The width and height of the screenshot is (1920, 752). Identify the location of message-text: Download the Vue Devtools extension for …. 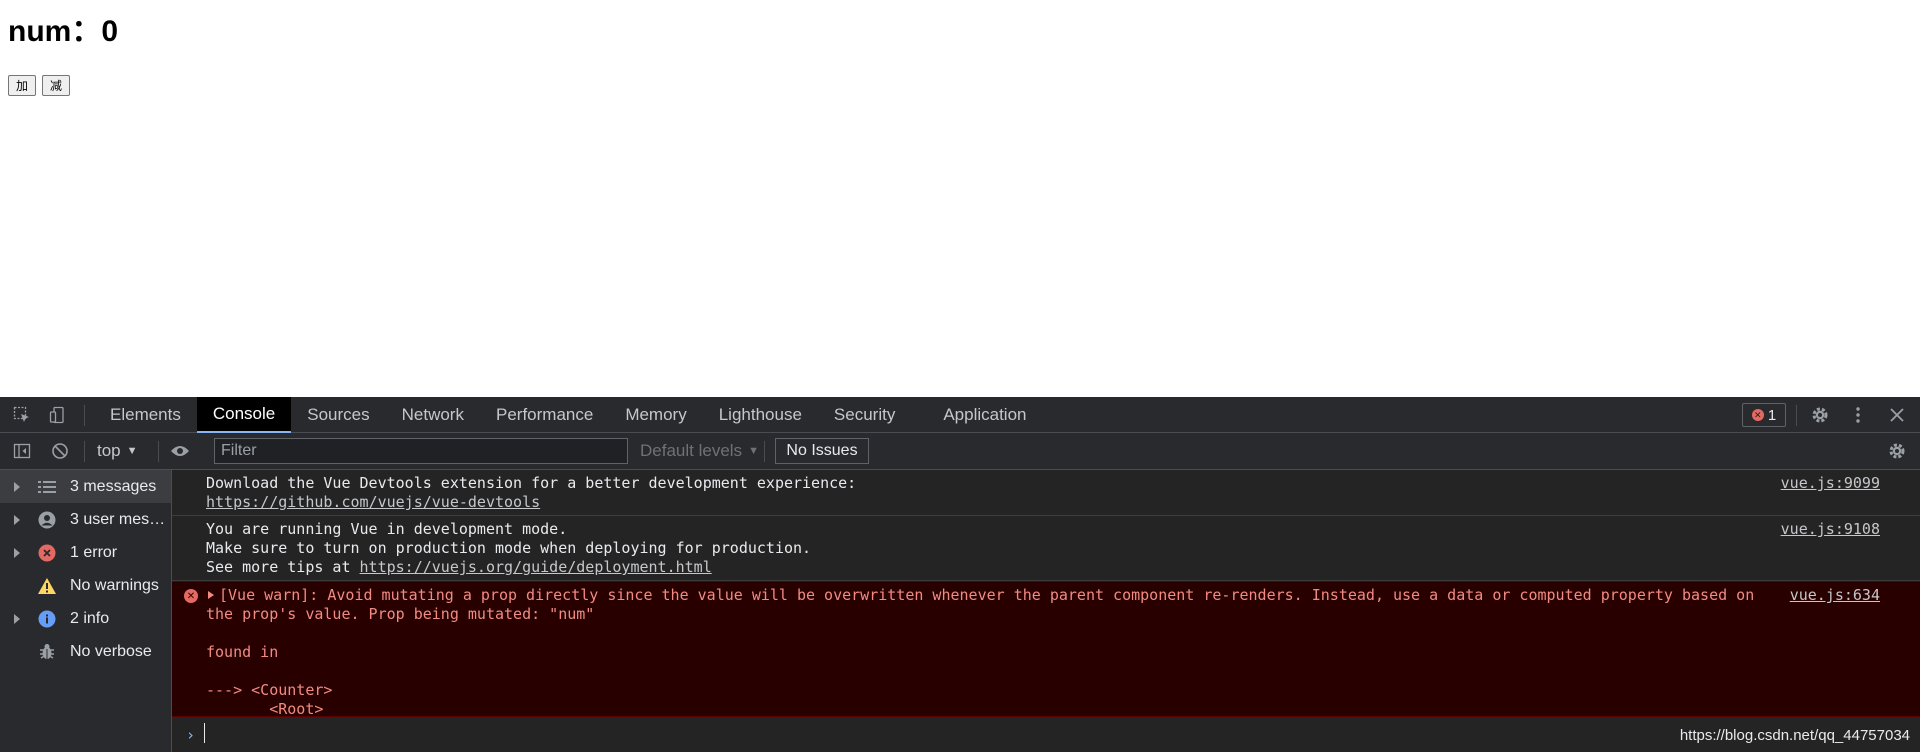
(531, 483).